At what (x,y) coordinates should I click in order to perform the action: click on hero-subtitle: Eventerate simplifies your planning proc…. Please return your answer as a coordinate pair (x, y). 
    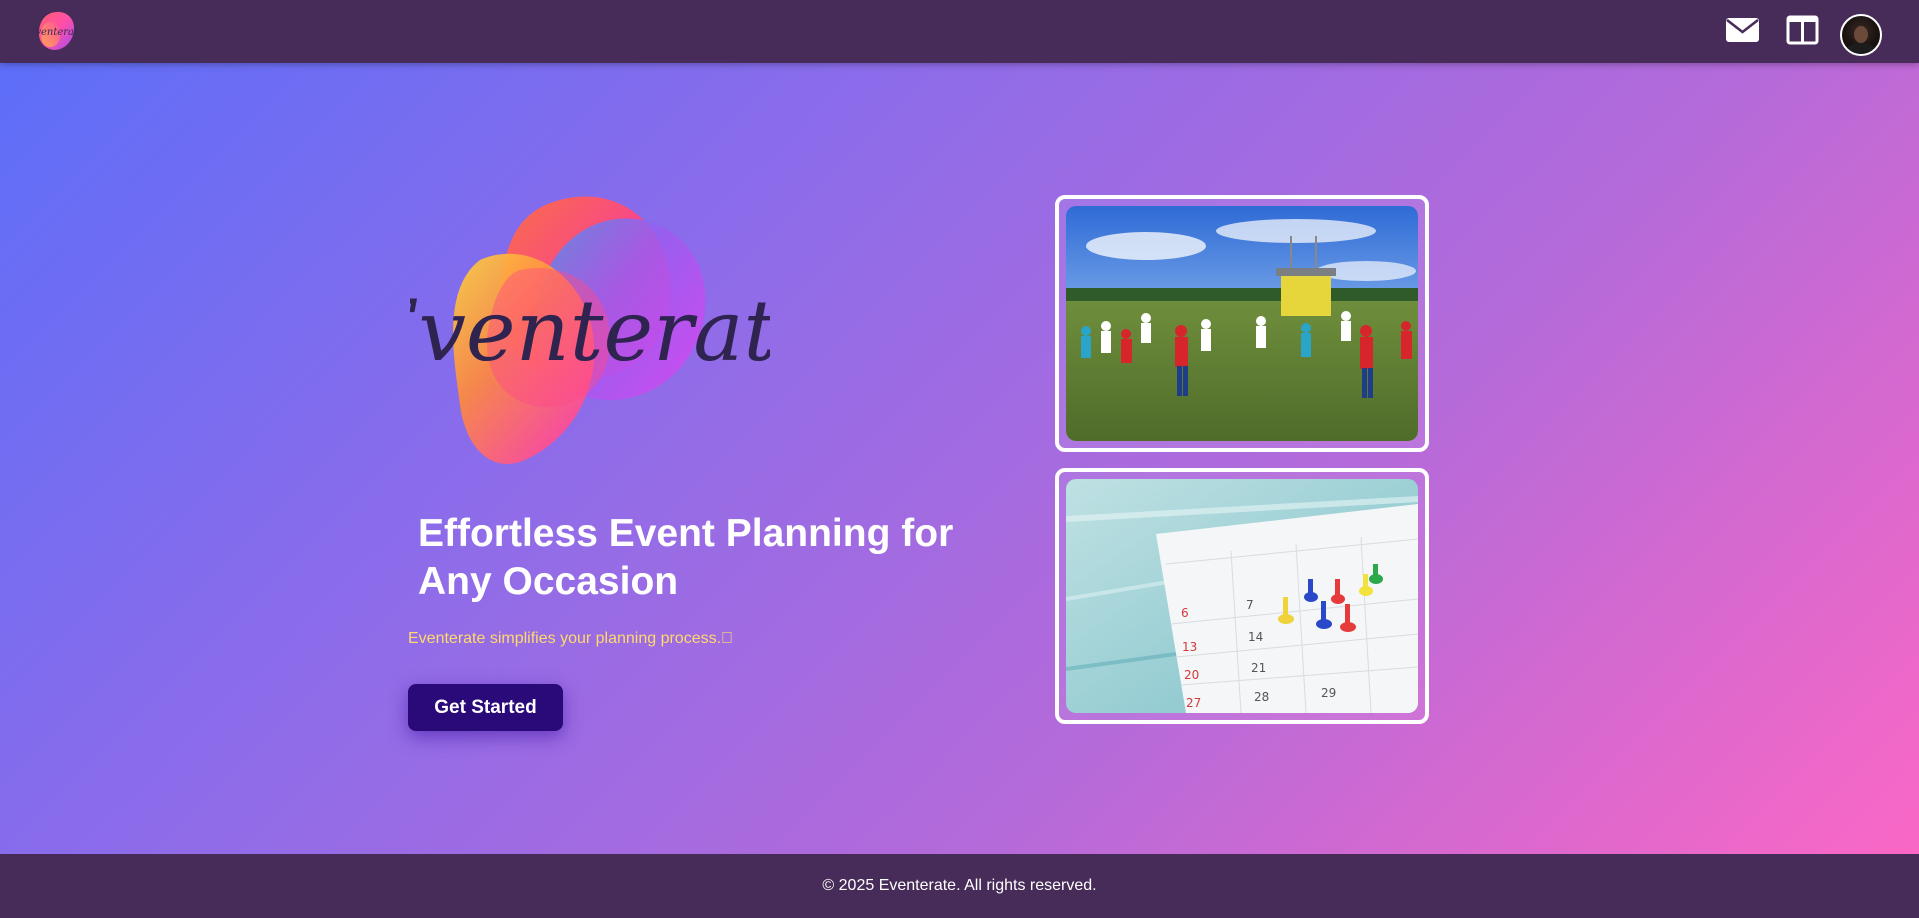
    Looking at the image, I should click on (571, 638).